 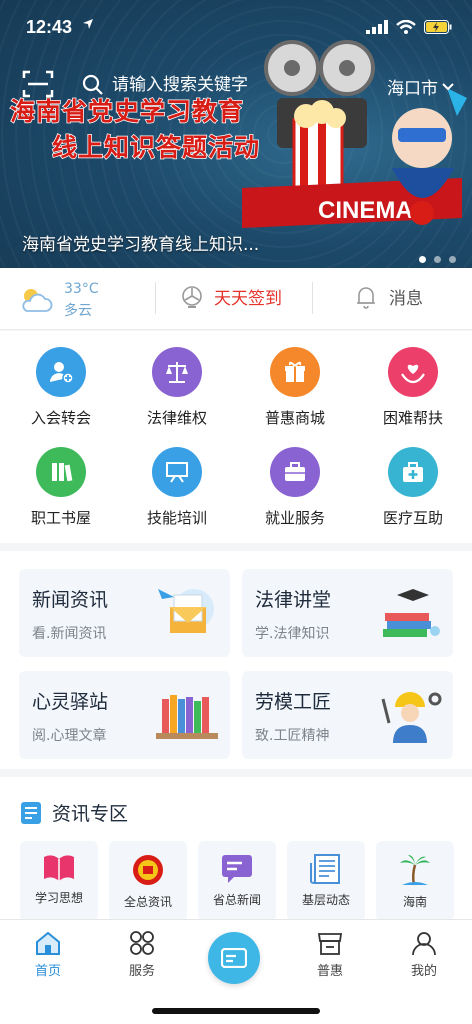 I want to click on user-icon, so click(x=424, y=944).